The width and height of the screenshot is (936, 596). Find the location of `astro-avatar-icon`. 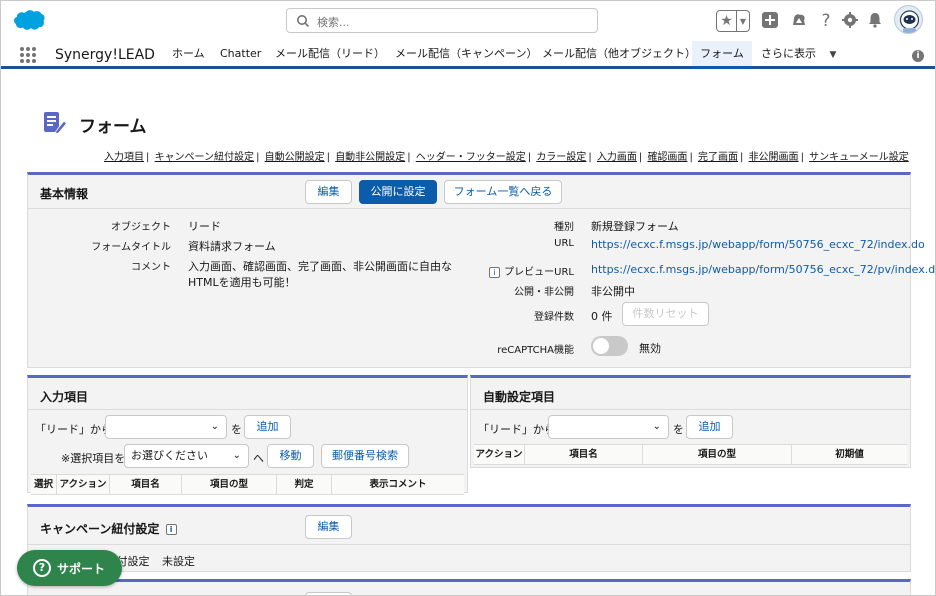

astro-avatar-icon is located at coordinates (909, 21).